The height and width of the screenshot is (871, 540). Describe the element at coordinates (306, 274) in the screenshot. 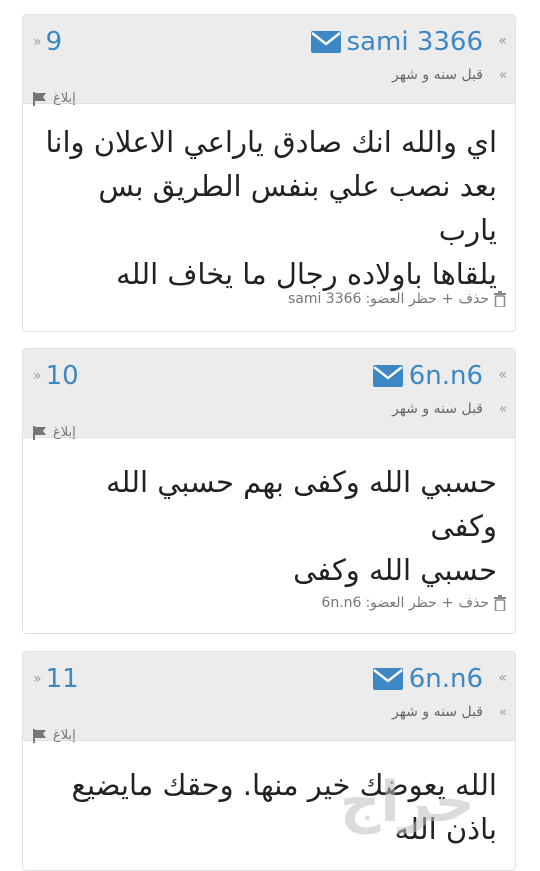

I see `content-line: يلقاها باولاده رجال ما يخاف الله` at that location.